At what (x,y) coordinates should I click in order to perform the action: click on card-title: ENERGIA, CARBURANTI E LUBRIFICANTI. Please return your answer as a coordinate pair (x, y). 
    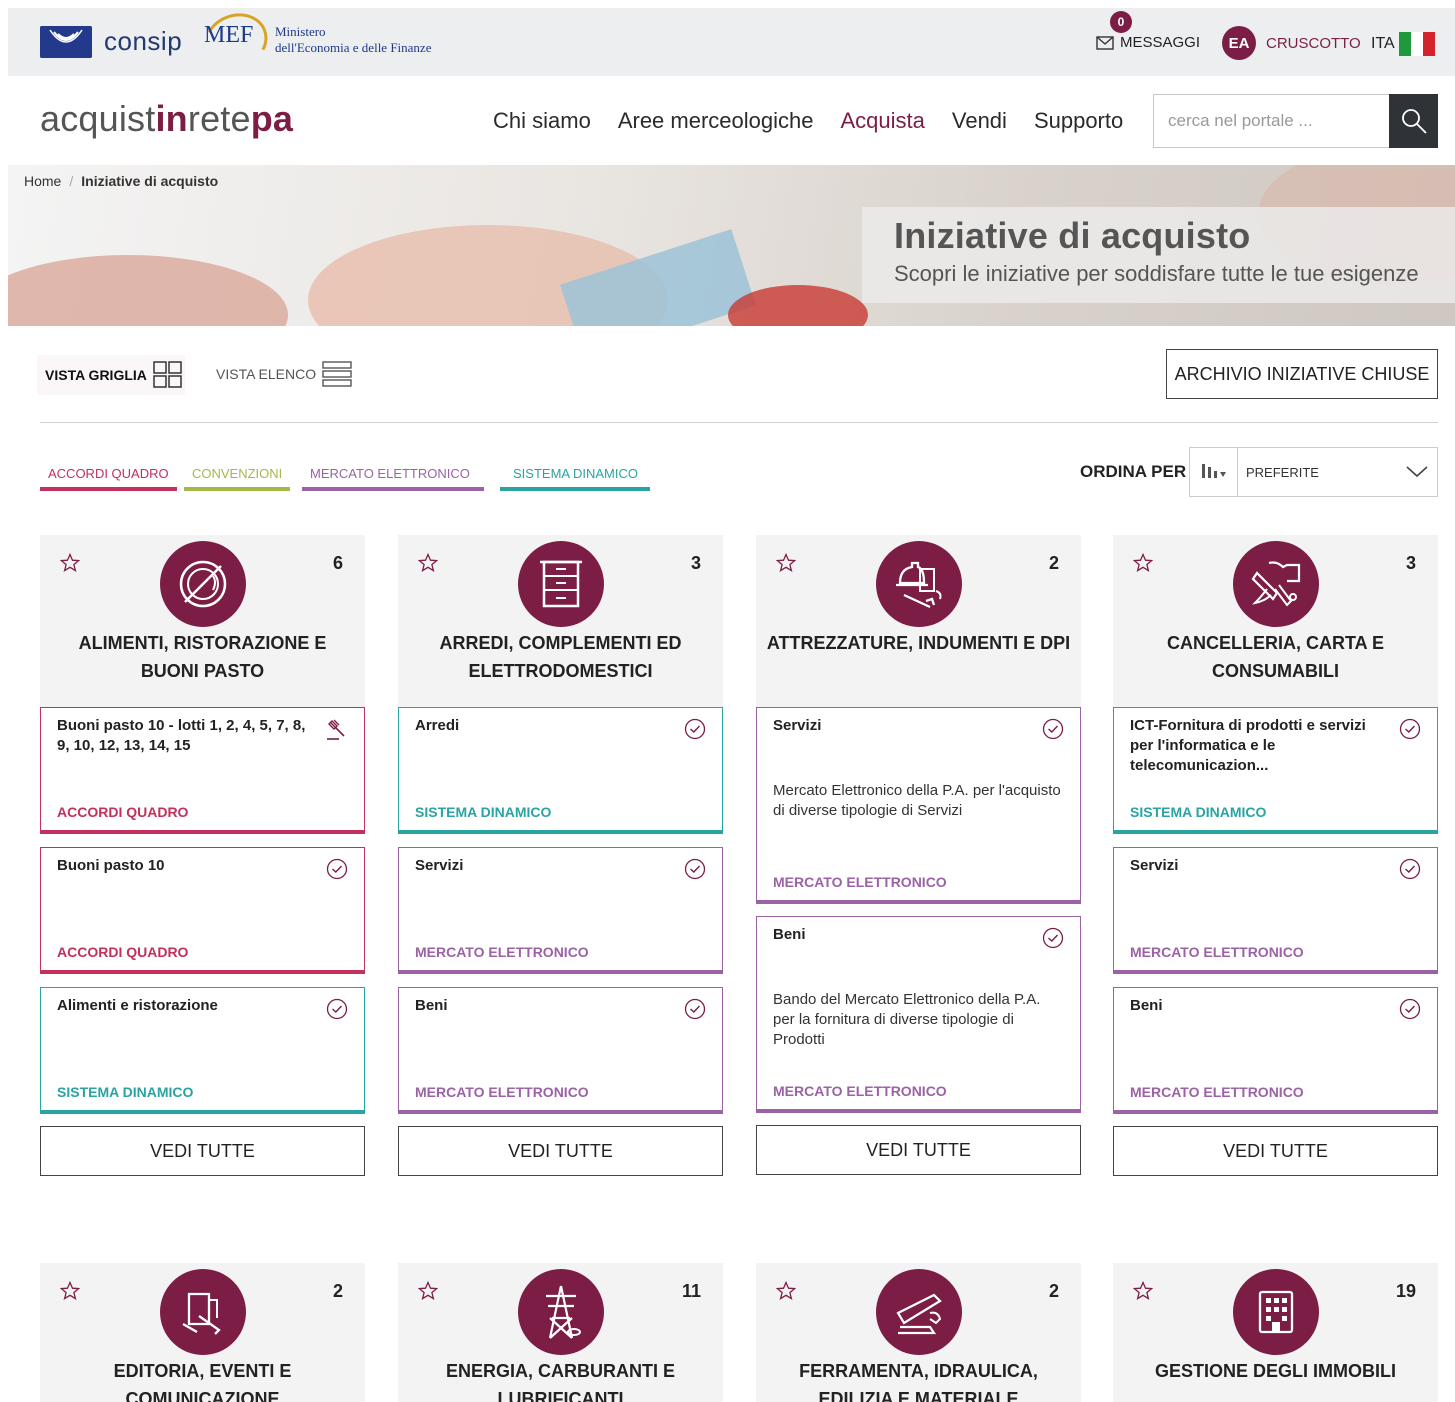
    Looking at the image, I should click on (560, 1379).